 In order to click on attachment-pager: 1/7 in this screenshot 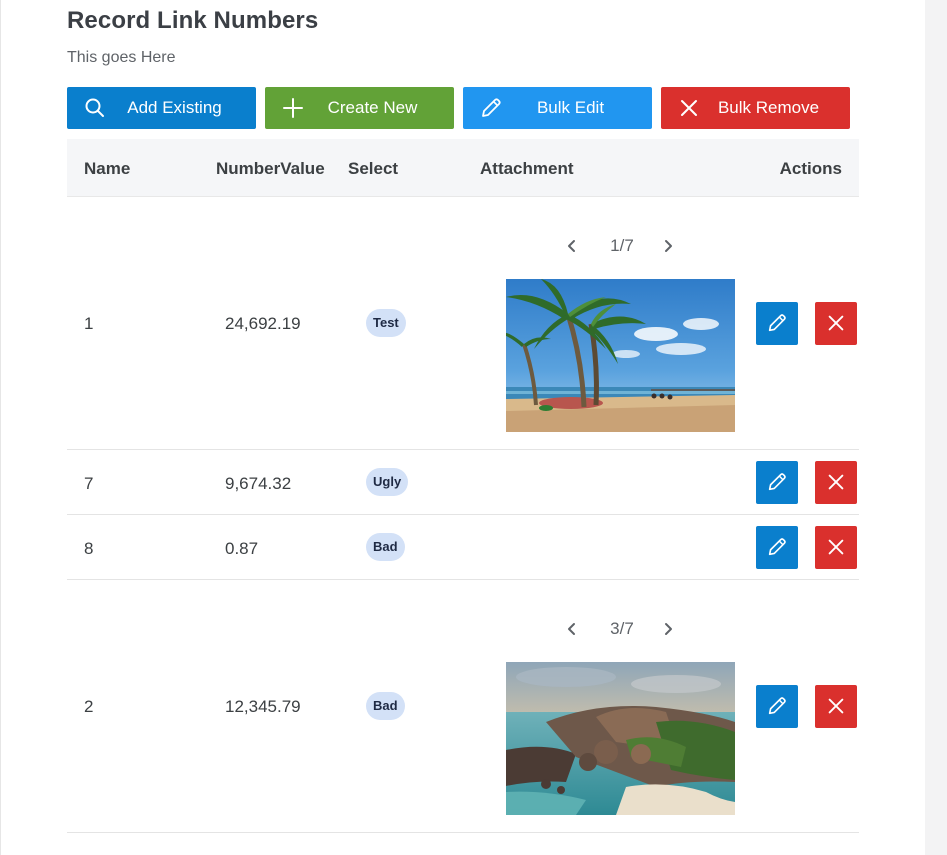, I will do `click(622, 246)`.